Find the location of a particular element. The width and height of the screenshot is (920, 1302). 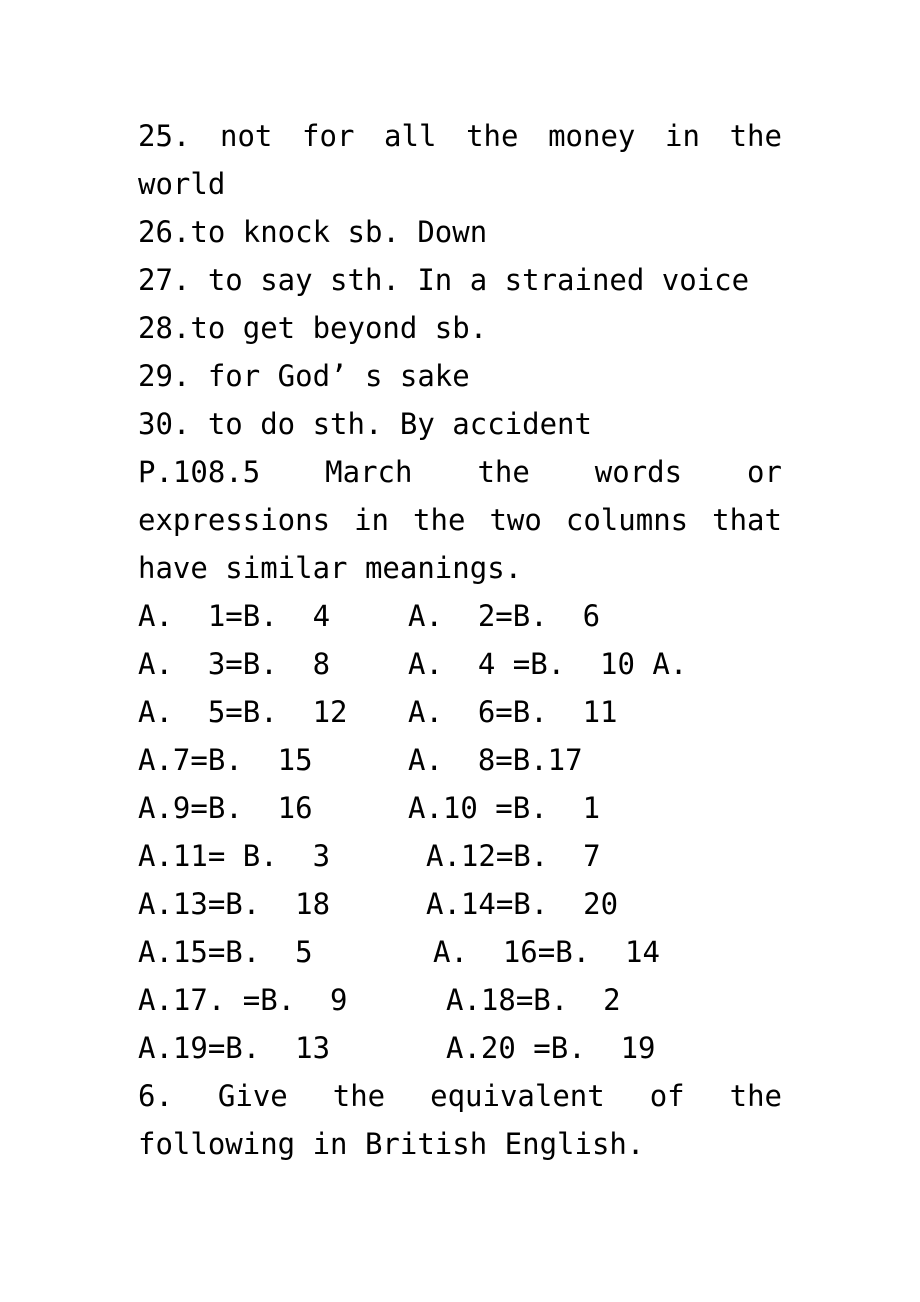

list-item-25-line-2: world is located at coordinates (182, 184).